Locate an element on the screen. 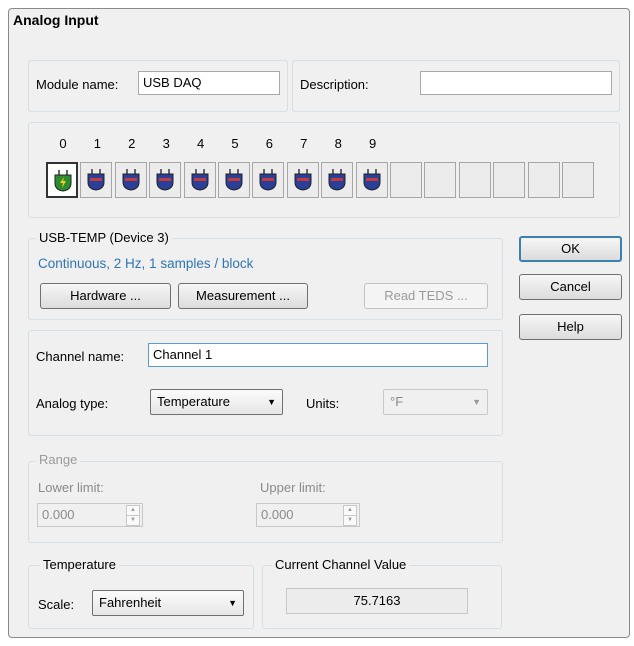 The width and height of the screenshot is (634, 646). units-value: °F is located at coordinates (397, 401).